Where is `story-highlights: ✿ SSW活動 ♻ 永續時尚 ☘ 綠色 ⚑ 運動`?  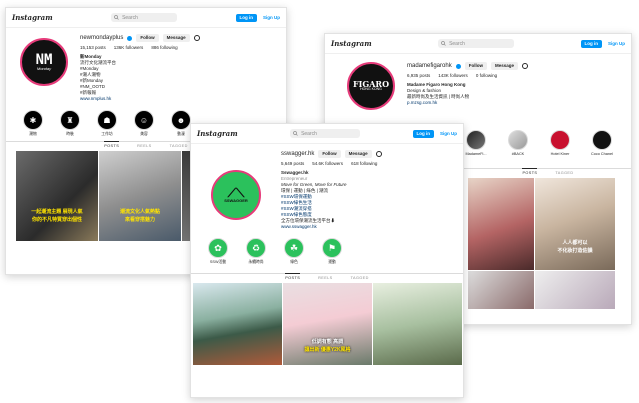
story-highlights: ✿ SSW活動 ♻ 永續時尚 ☘ 綠色 ⚑ 運動 is located at coordinates (327, 251).